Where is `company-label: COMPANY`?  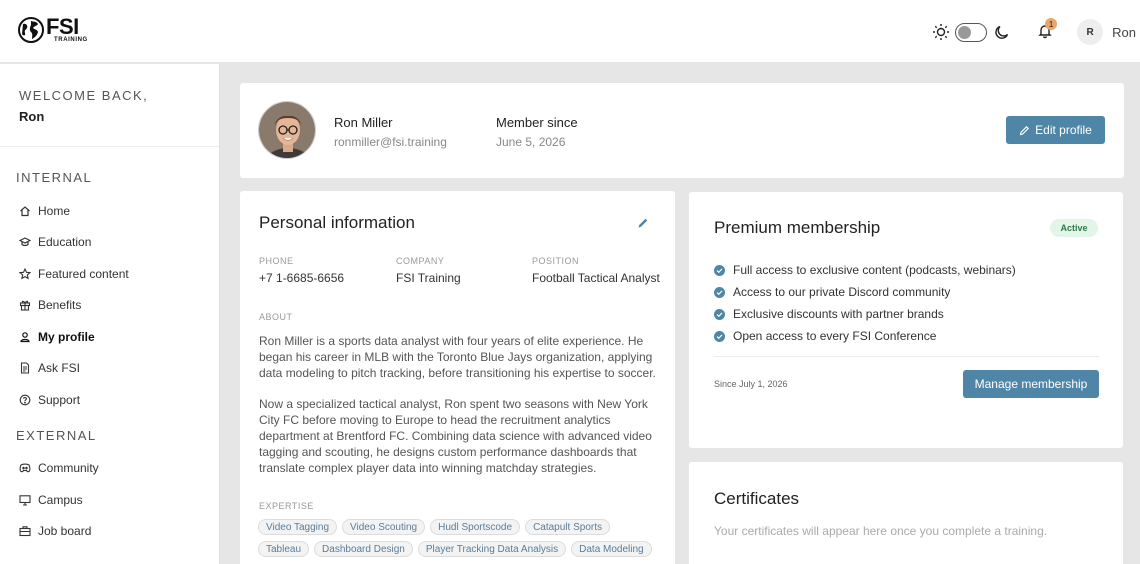 company-label: COMPANY is located at coordinates (420, 261).